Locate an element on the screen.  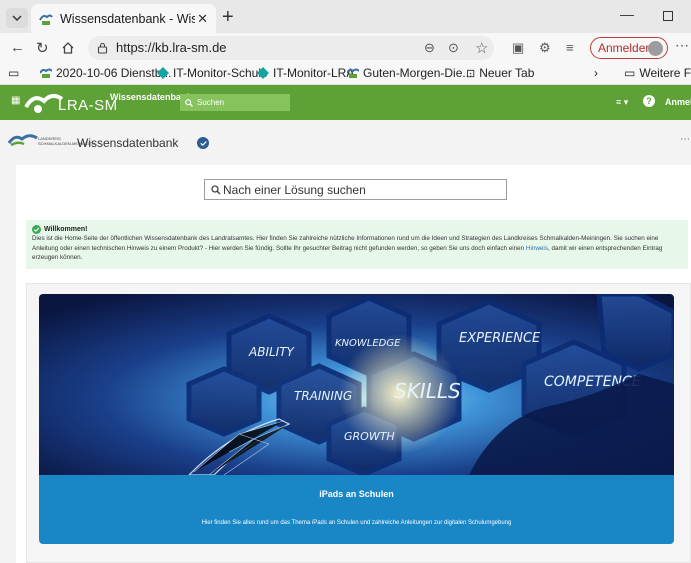
close-tab-icon: ✕ is located at coordinates (202, 19).